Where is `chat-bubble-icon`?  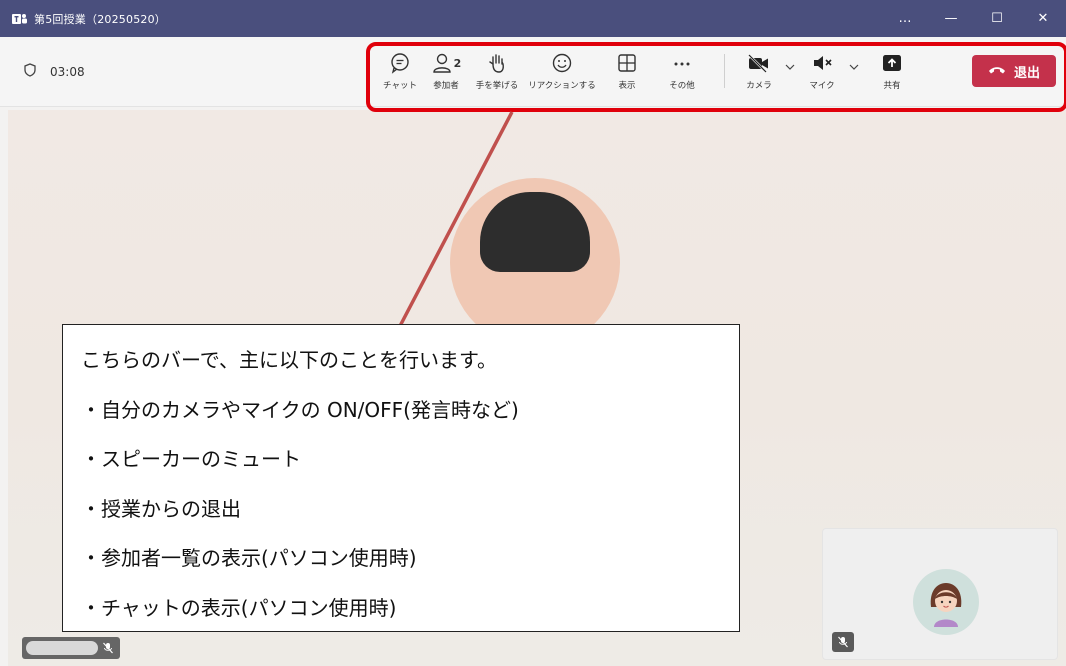 chat-bubble-icon is located at coordinates (400, 63).